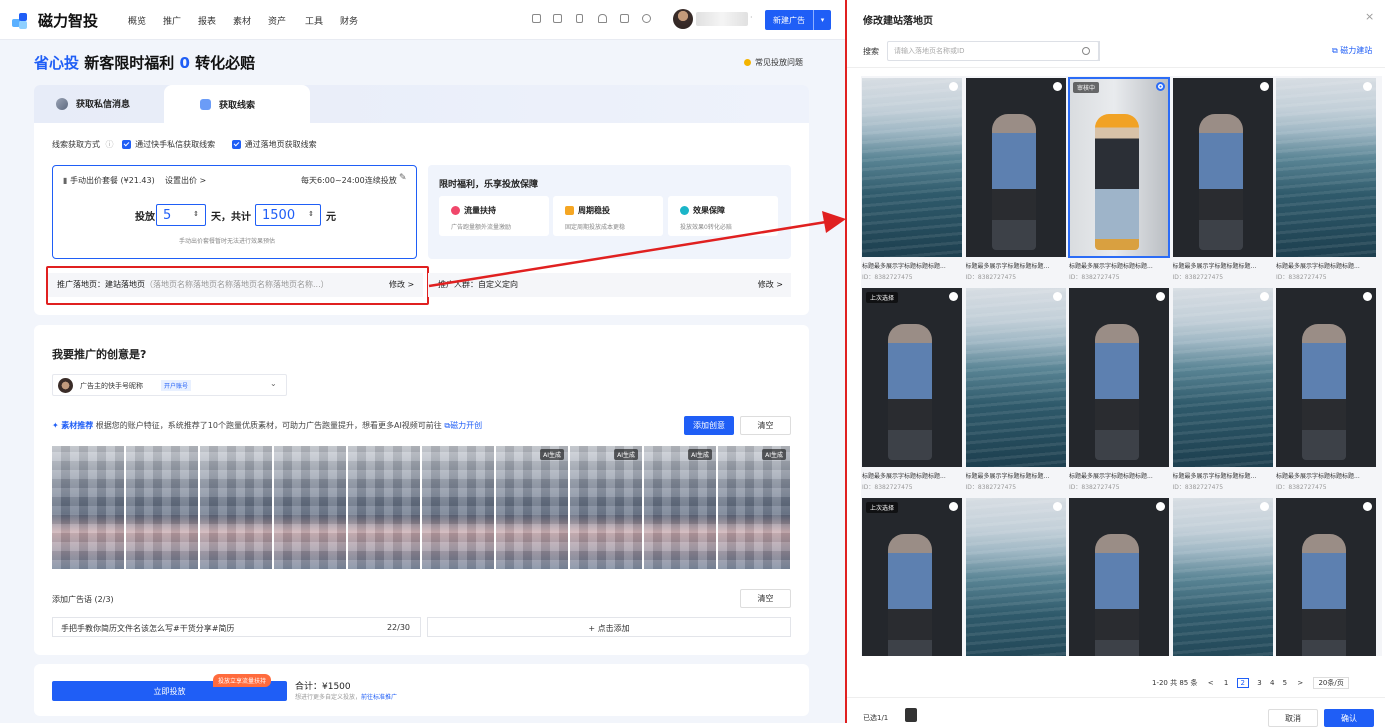 This screenshot has width=1385, height=727. Describe the element at coordinates (834, 222) in the screenshot. I see `arrow-head` at that location.